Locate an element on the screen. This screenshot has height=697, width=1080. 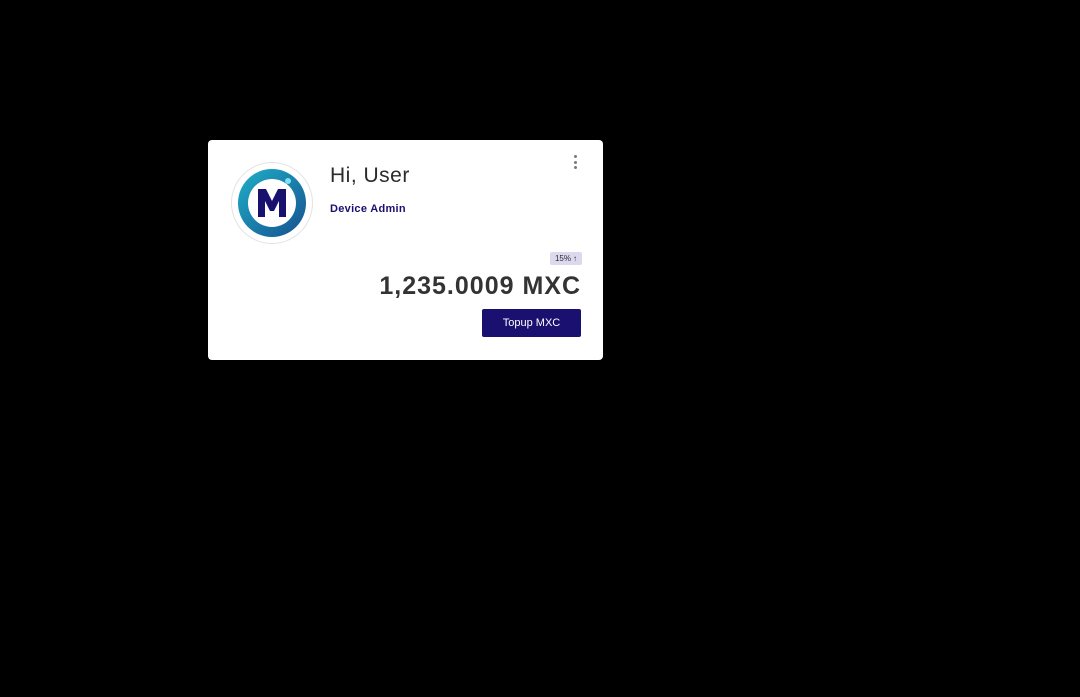
avatar is located at coordinates (272, 203).